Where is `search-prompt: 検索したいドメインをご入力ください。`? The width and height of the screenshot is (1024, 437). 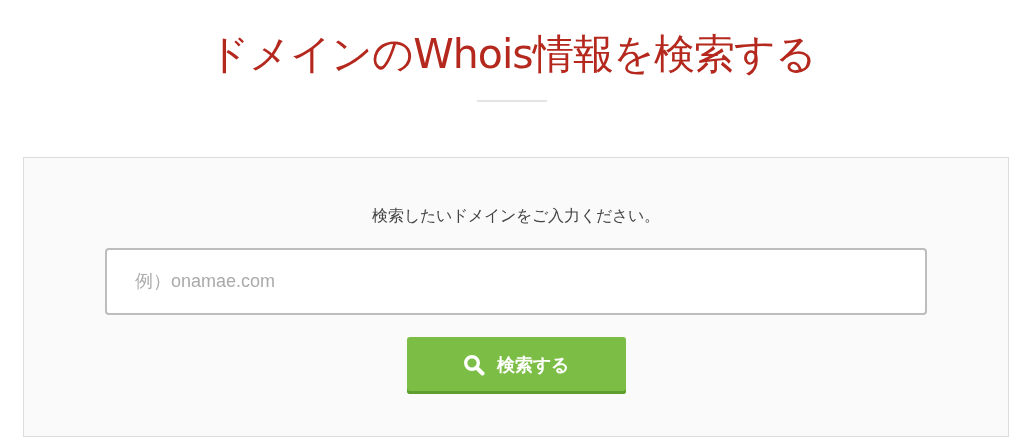 search-prompt: 検索したいドメインをご入力ください。 is located at coordinates (516, 216).